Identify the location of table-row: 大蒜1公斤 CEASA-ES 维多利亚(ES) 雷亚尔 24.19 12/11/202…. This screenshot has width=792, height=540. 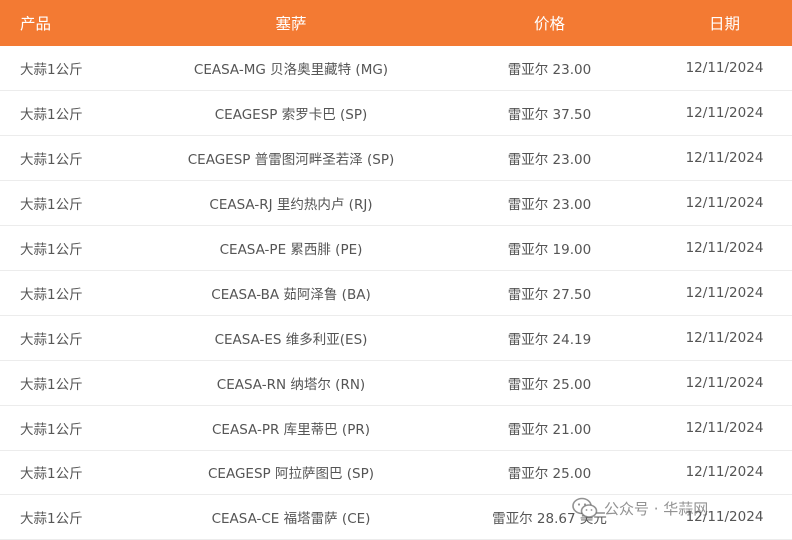
(396, 338).